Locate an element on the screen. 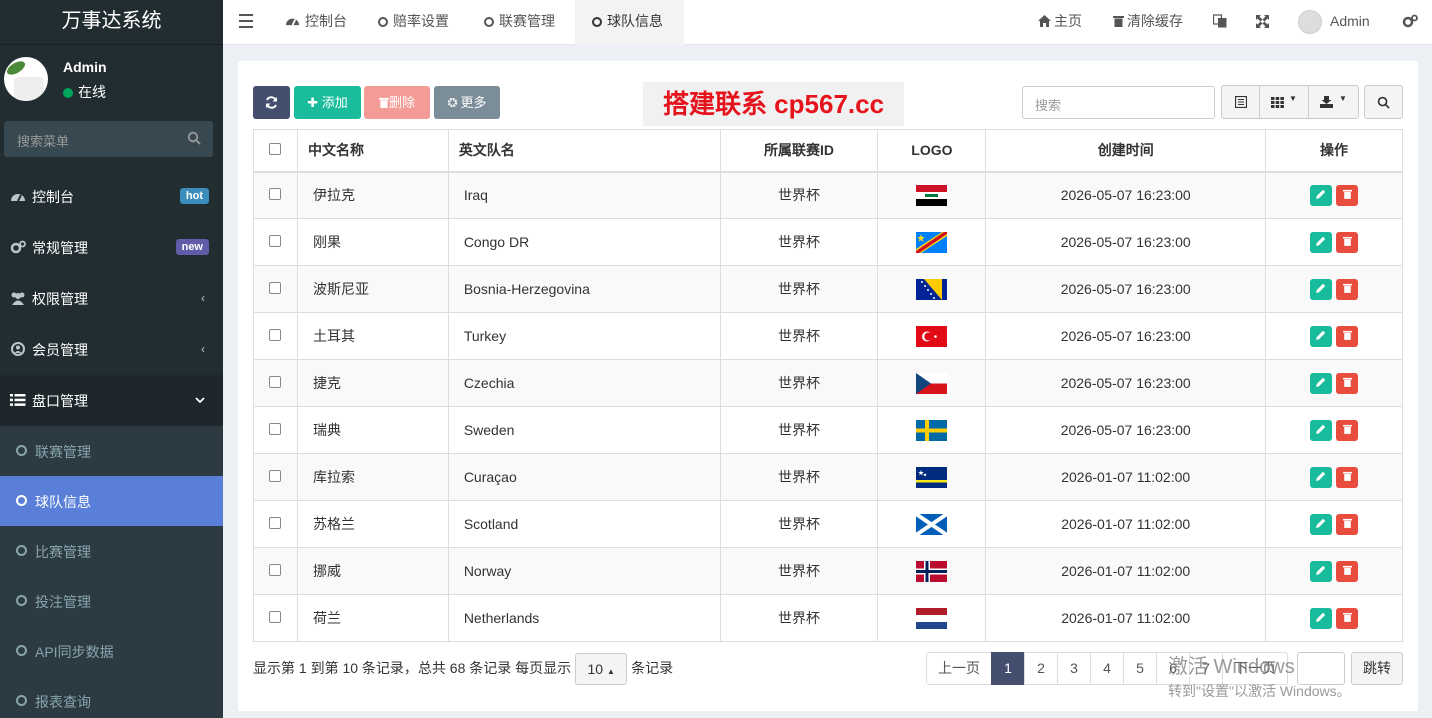 The height and width of the screenshot is (718, 1432). select-all-header is located at coordinates (275, 151).